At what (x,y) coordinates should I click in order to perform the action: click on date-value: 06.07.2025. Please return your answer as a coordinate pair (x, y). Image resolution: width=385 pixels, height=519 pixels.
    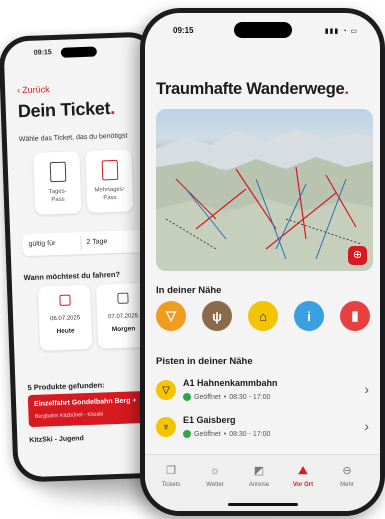
    Looking at the image, I should click on (65, 319).